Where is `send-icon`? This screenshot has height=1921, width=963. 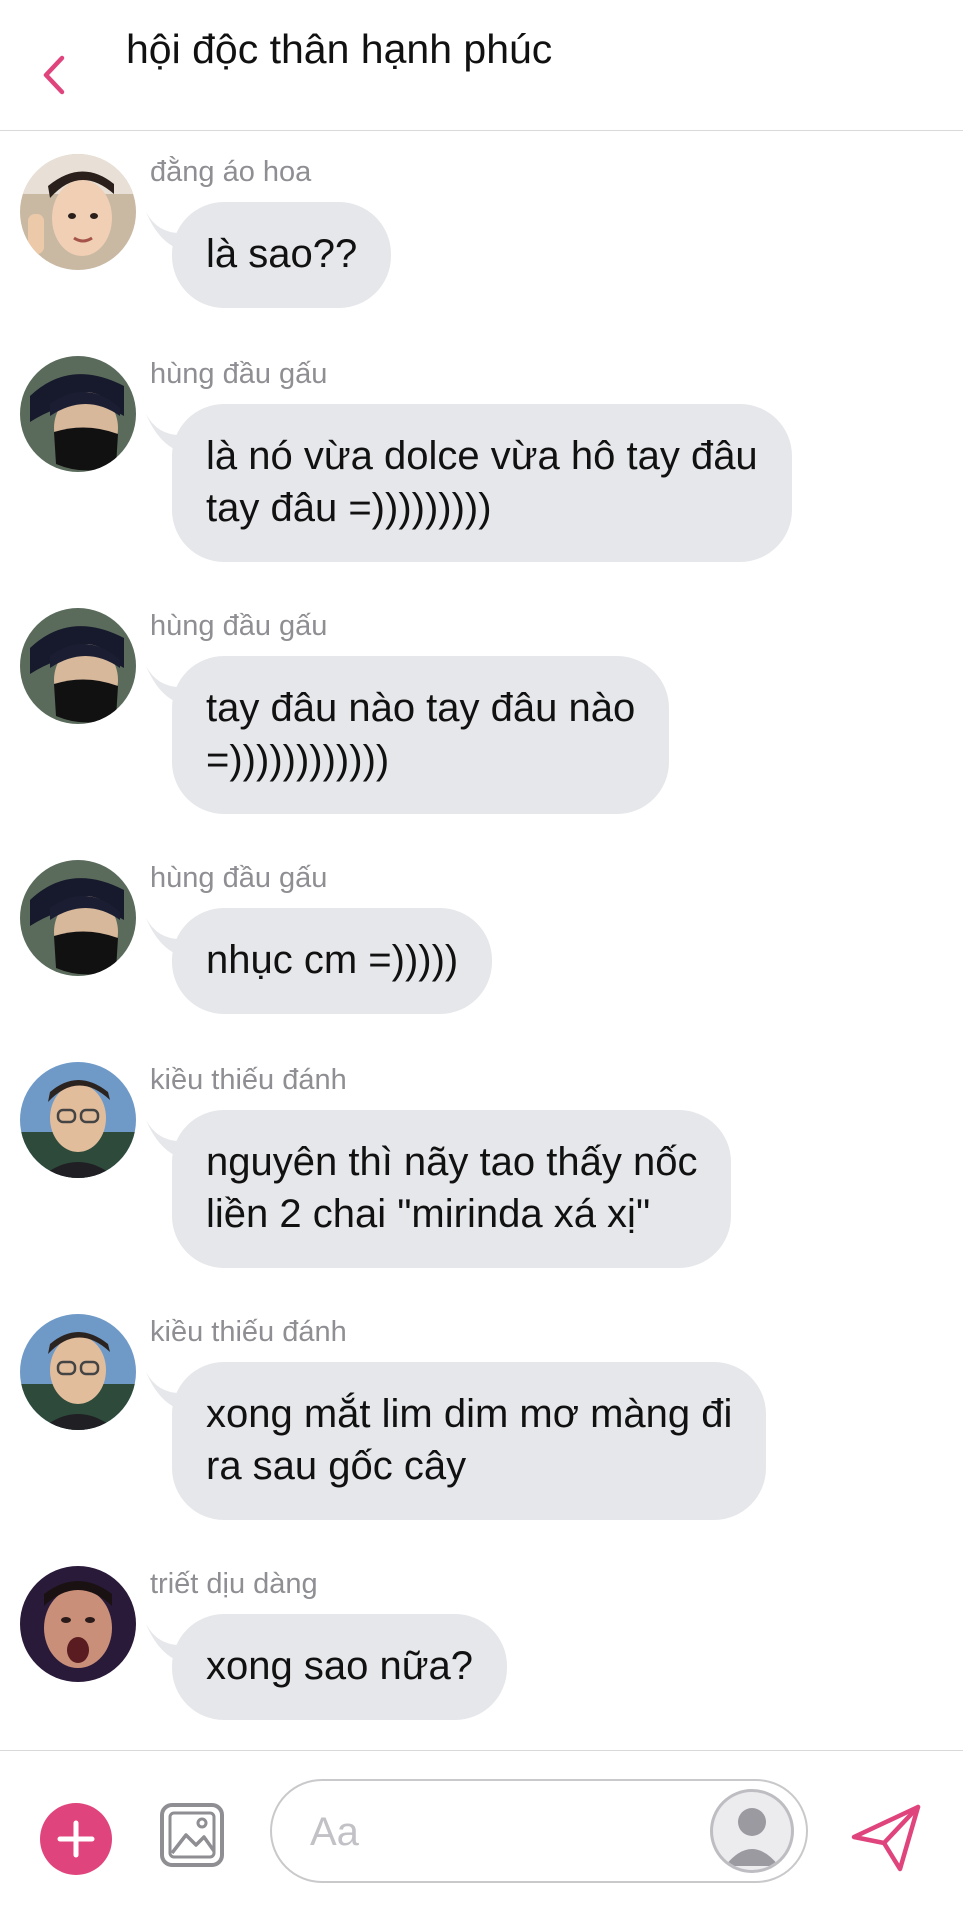 send-icon is located at coordinates (886, 1837).